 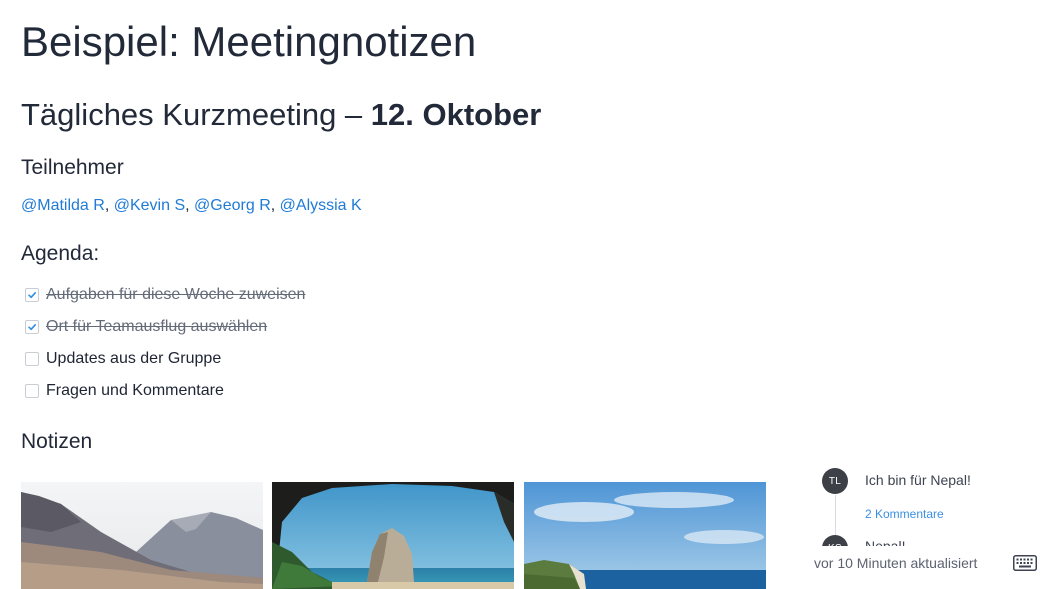 What do you see at coordinates (456, 114) in the screenshot?
I see `meeting-date: 12. Oktober` at bounding box center [456, 114].